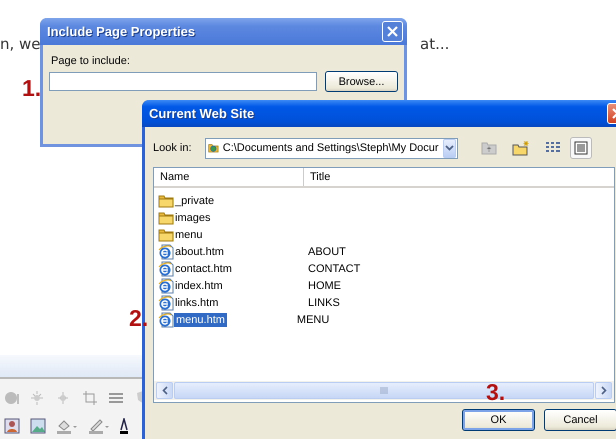 The width and height of the screenshot is (616, 439). What do you see at coordinates (331, 148) in the screenshot?
I see `look-in-dropdown: C:\Documents and Settings\Steph\My Docur` at bounding box center [331, 148].